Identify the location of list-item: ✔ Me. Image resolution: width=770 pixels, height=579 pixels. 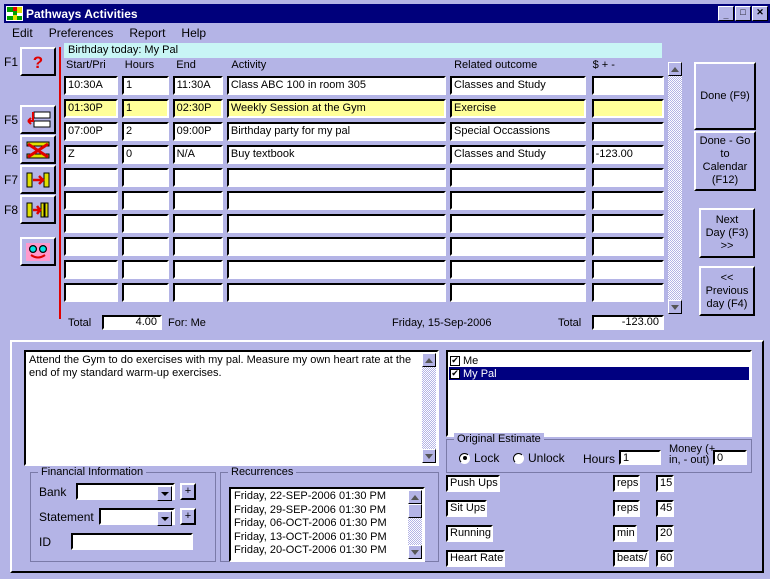
(599, 360).